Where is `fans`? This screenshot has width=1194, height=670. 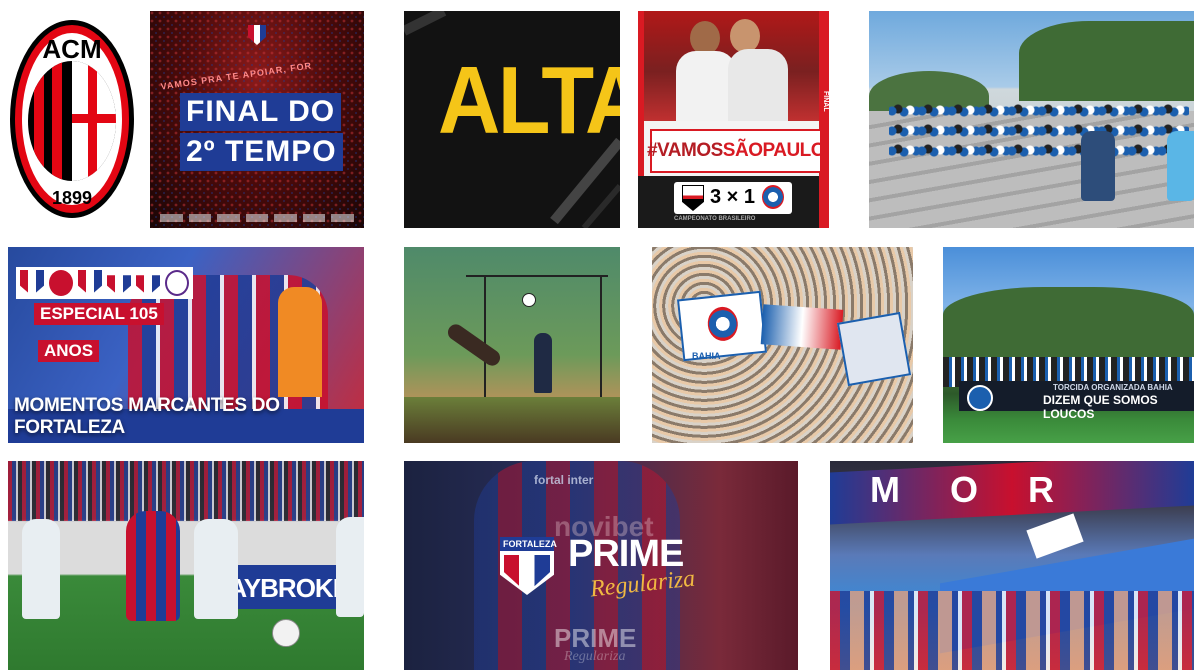
fans is located at coordinates (1012, 630).